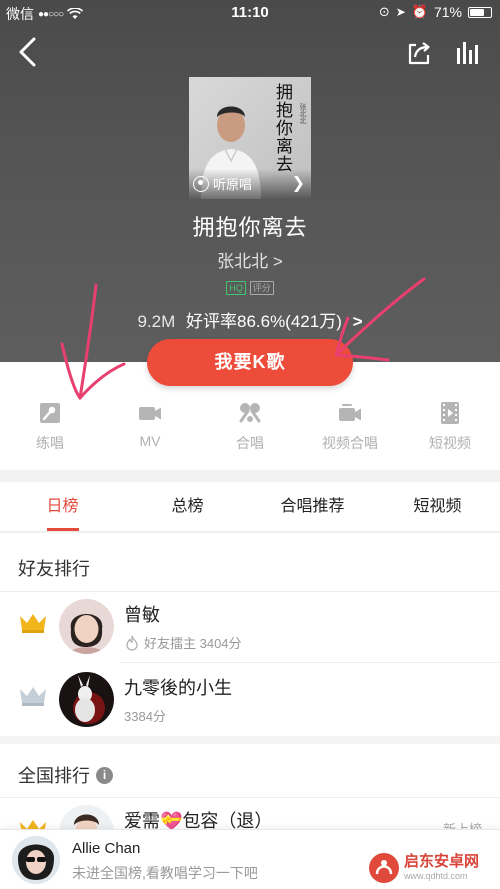 Image resolution: width=500 pixels, height=889 pixels. What do you see at coordinates (62, 506) in the screenshot?
I see `tab-daily: 日榜` at bounding box center [62, 506].